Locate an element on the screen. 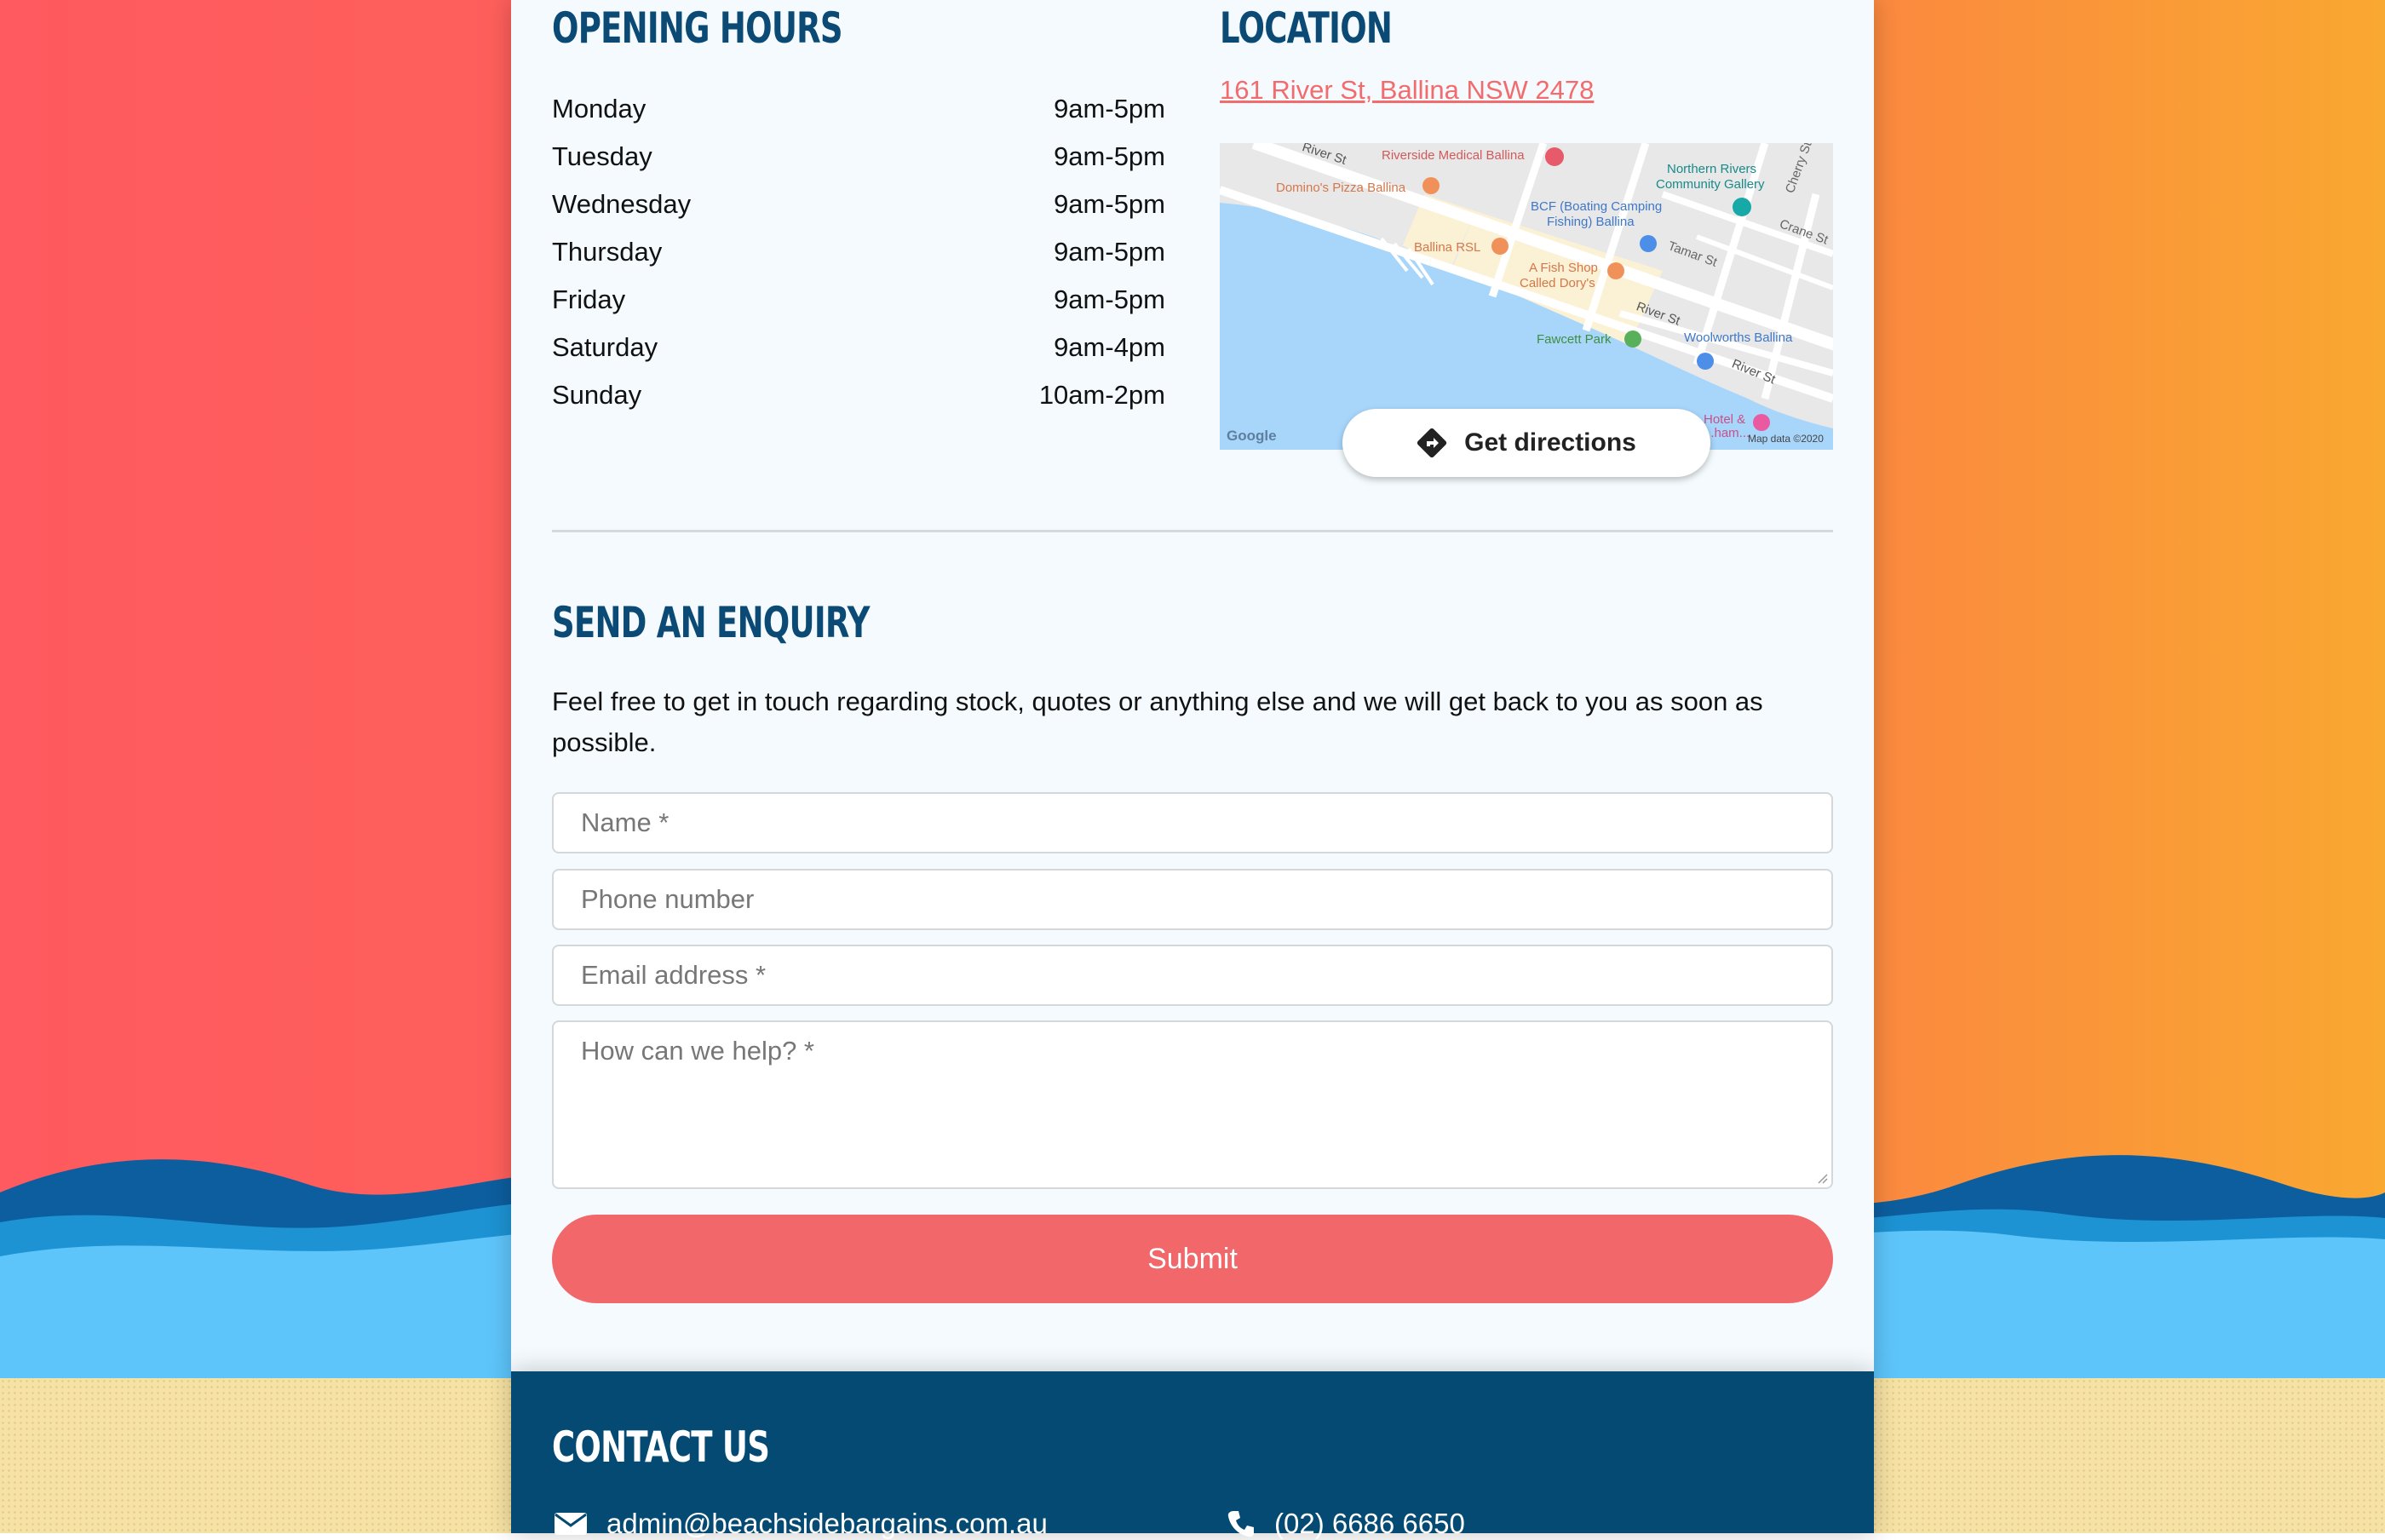 This screenshot has width=2385, height=1540. phone-placeholder: Phone number is located at coordinates (668, 899).